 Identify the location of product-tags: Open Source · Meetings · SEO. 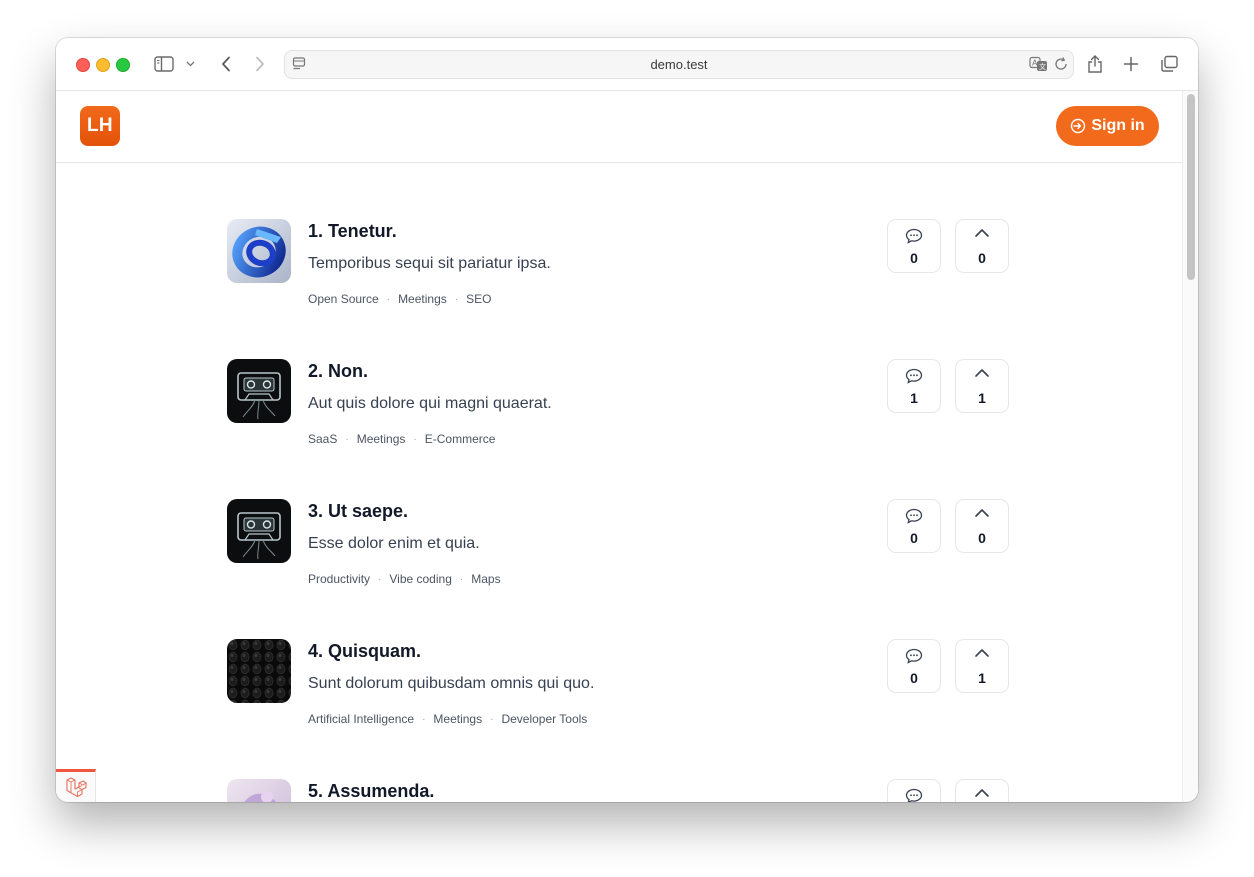
(399, 299).